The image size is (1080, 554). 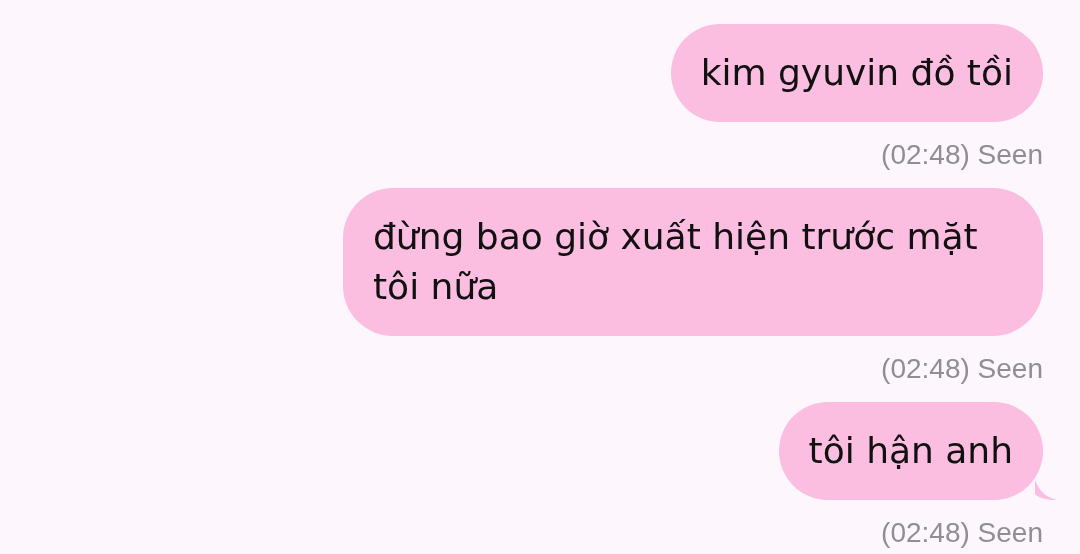 I want to click on bubble-tail, so click(x=1046, y=490).